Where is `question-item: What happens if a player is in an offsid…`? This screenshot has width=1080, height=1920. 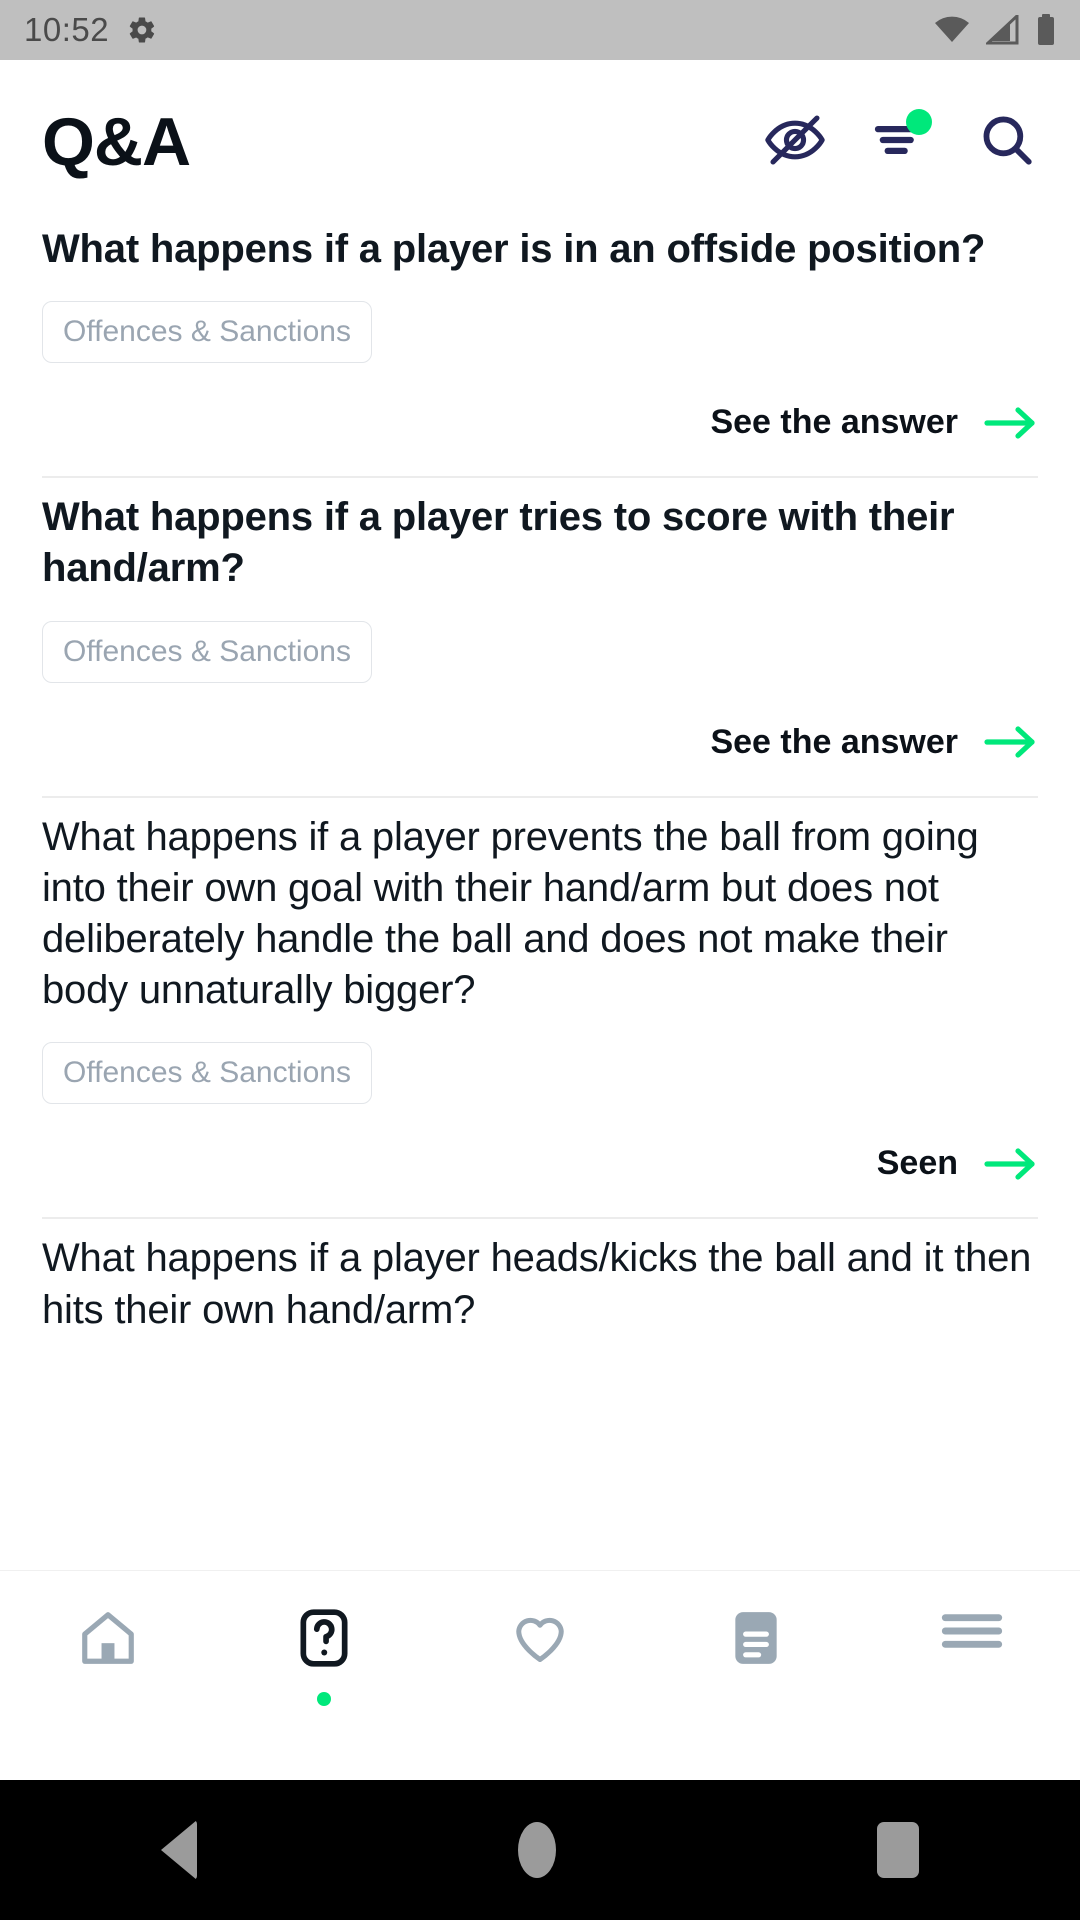
question-item: What happens if a player is in an offsid… is located at coordinates (540, 343).